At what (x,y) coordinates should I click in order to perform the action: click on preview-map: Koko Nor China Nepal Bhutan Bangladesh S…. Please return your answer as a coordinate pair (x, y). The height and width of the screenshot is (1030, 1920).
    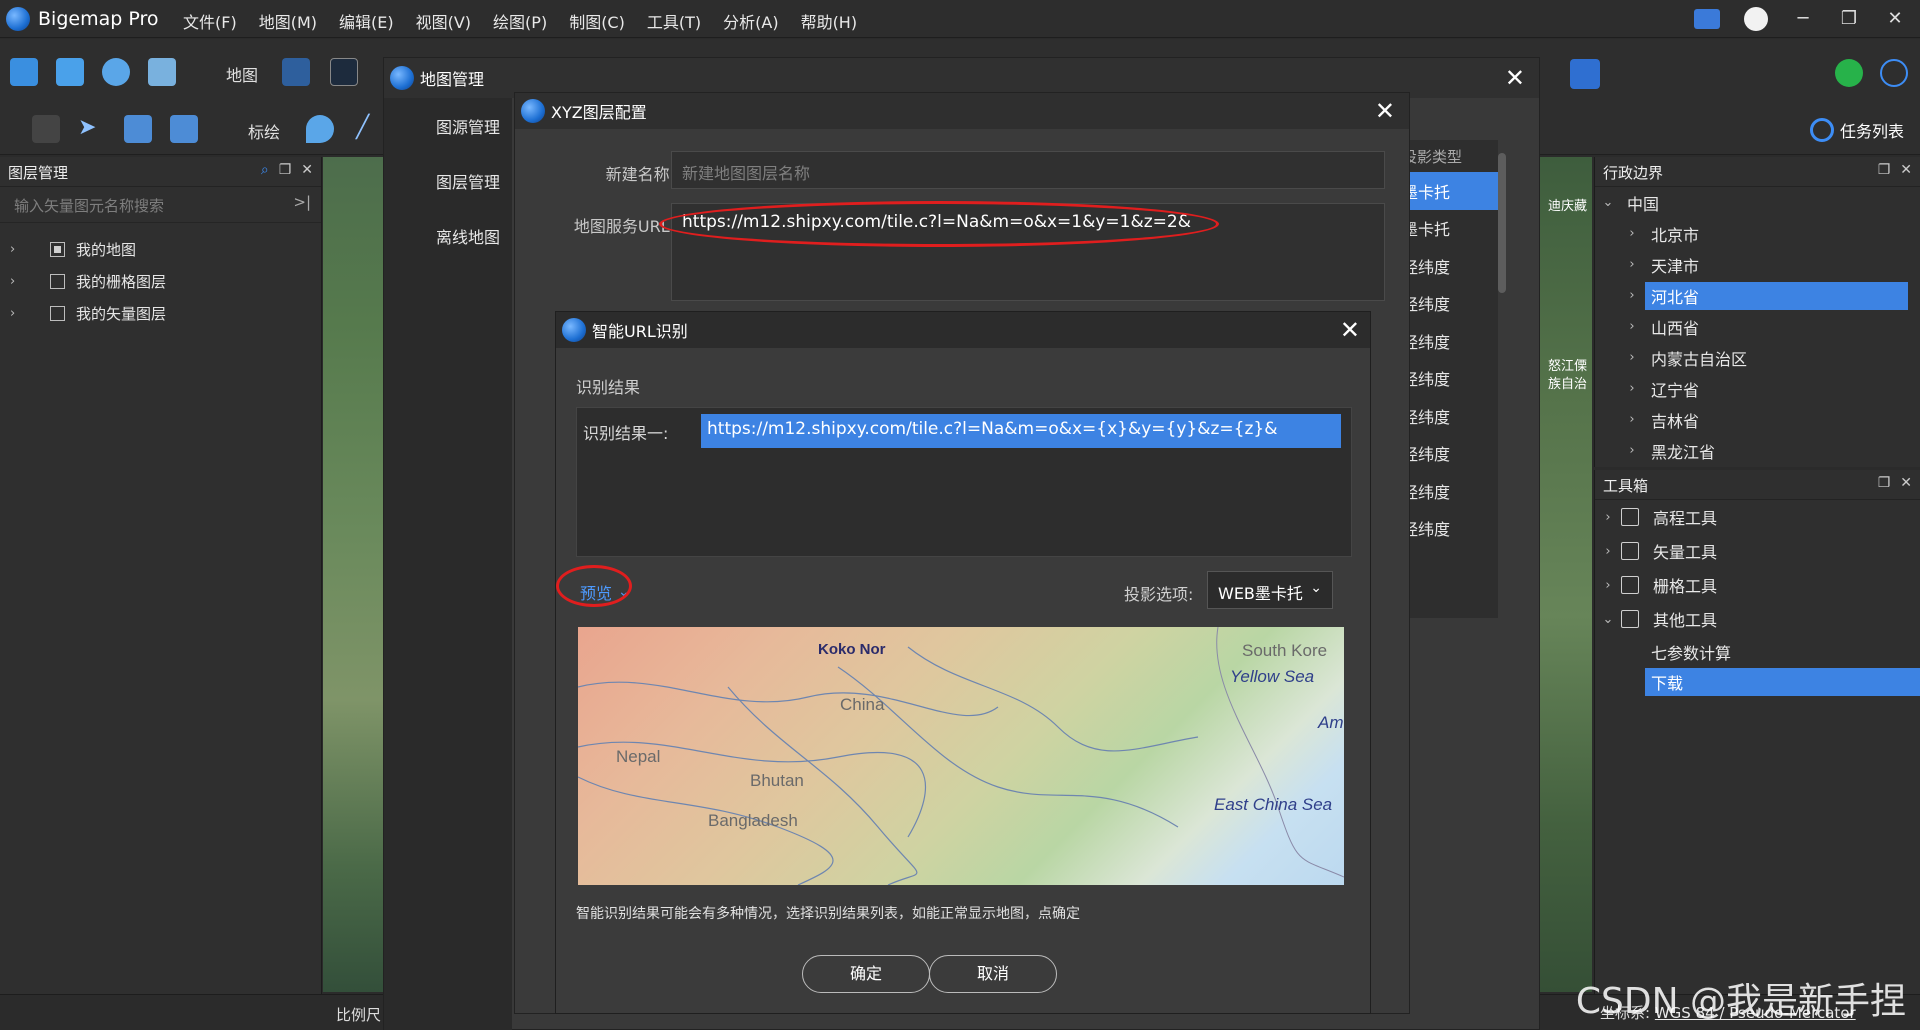
    Looking at the image, I should click on (961, 756).